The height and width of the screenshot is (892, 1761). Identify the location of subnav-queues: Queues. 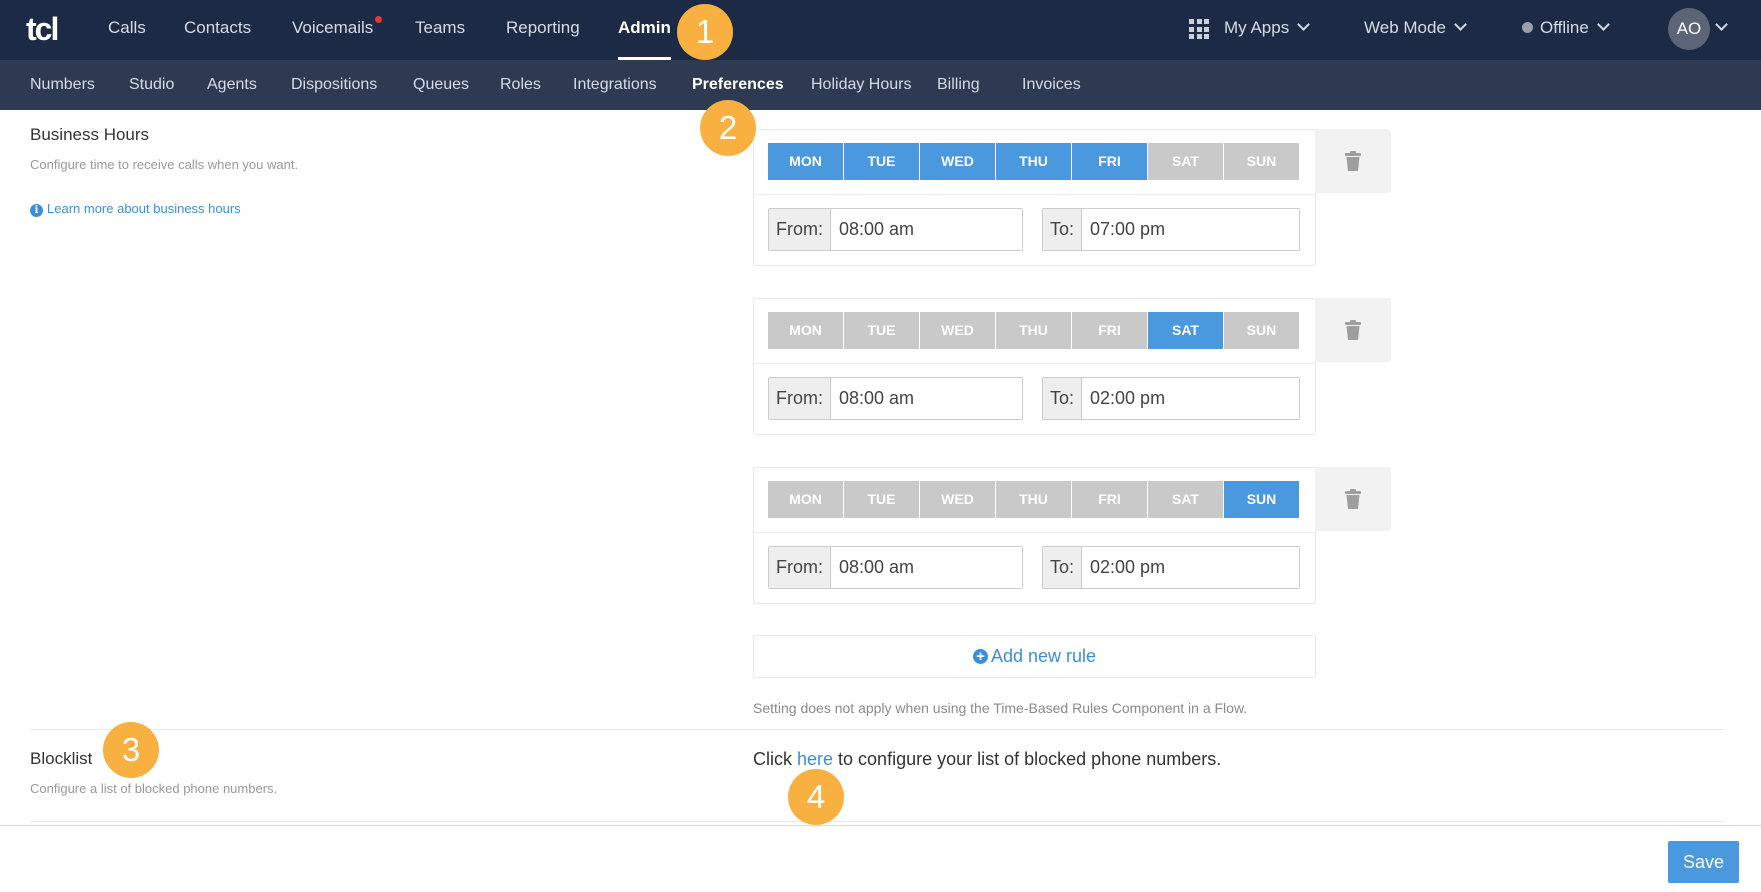
(441, 85).